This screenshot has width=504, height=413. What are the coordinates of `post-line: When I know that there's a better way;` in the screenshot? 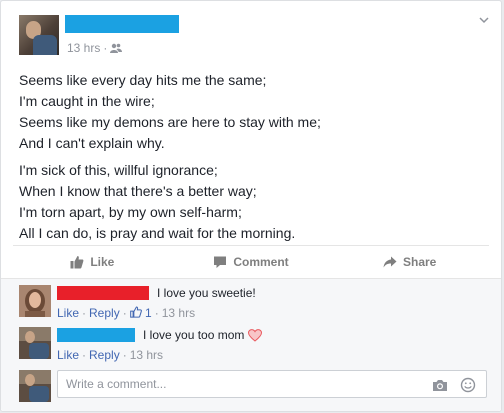 It's located at (138, 191).